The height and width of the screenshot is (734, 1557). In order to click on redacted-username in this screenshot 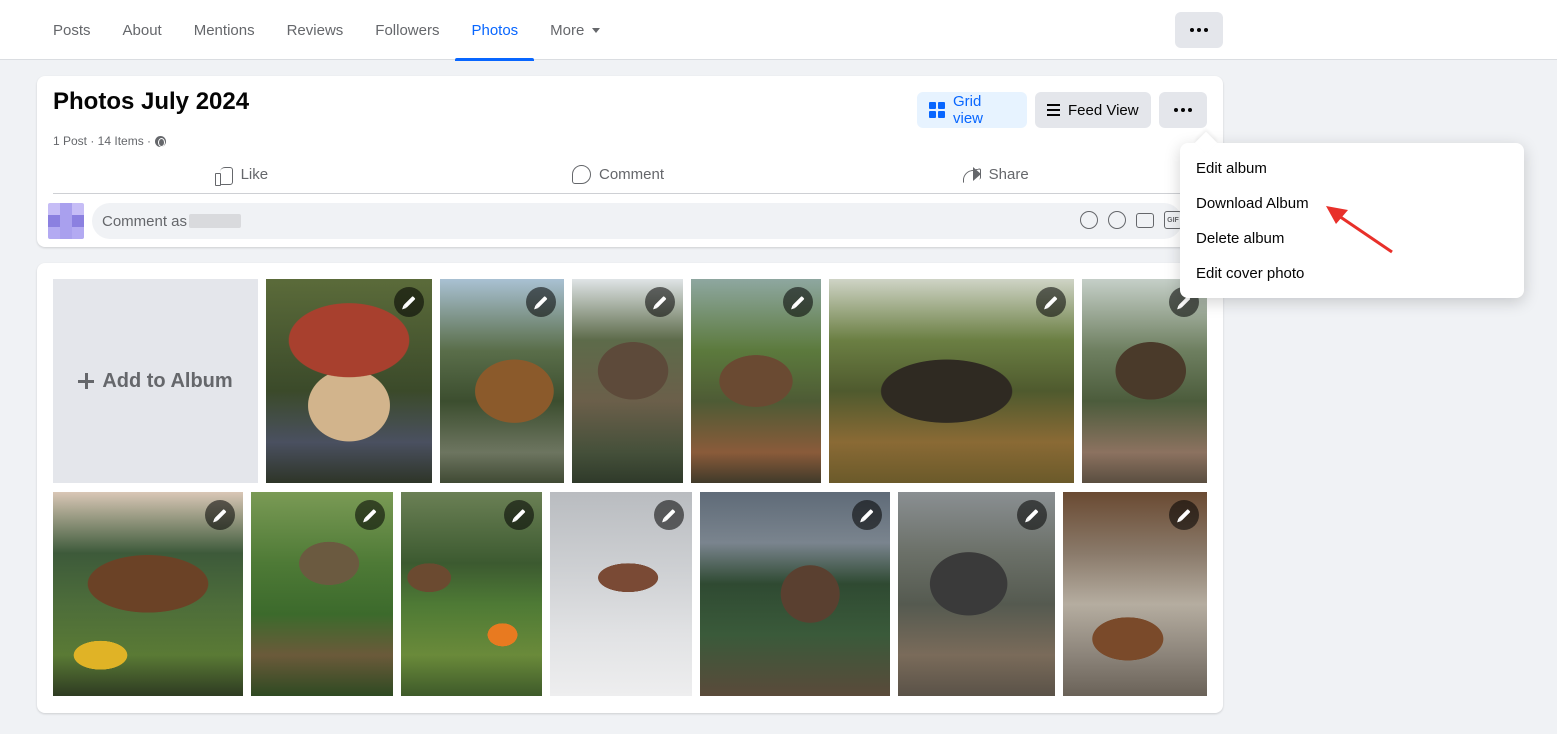, I will do `click(215, 221)`.